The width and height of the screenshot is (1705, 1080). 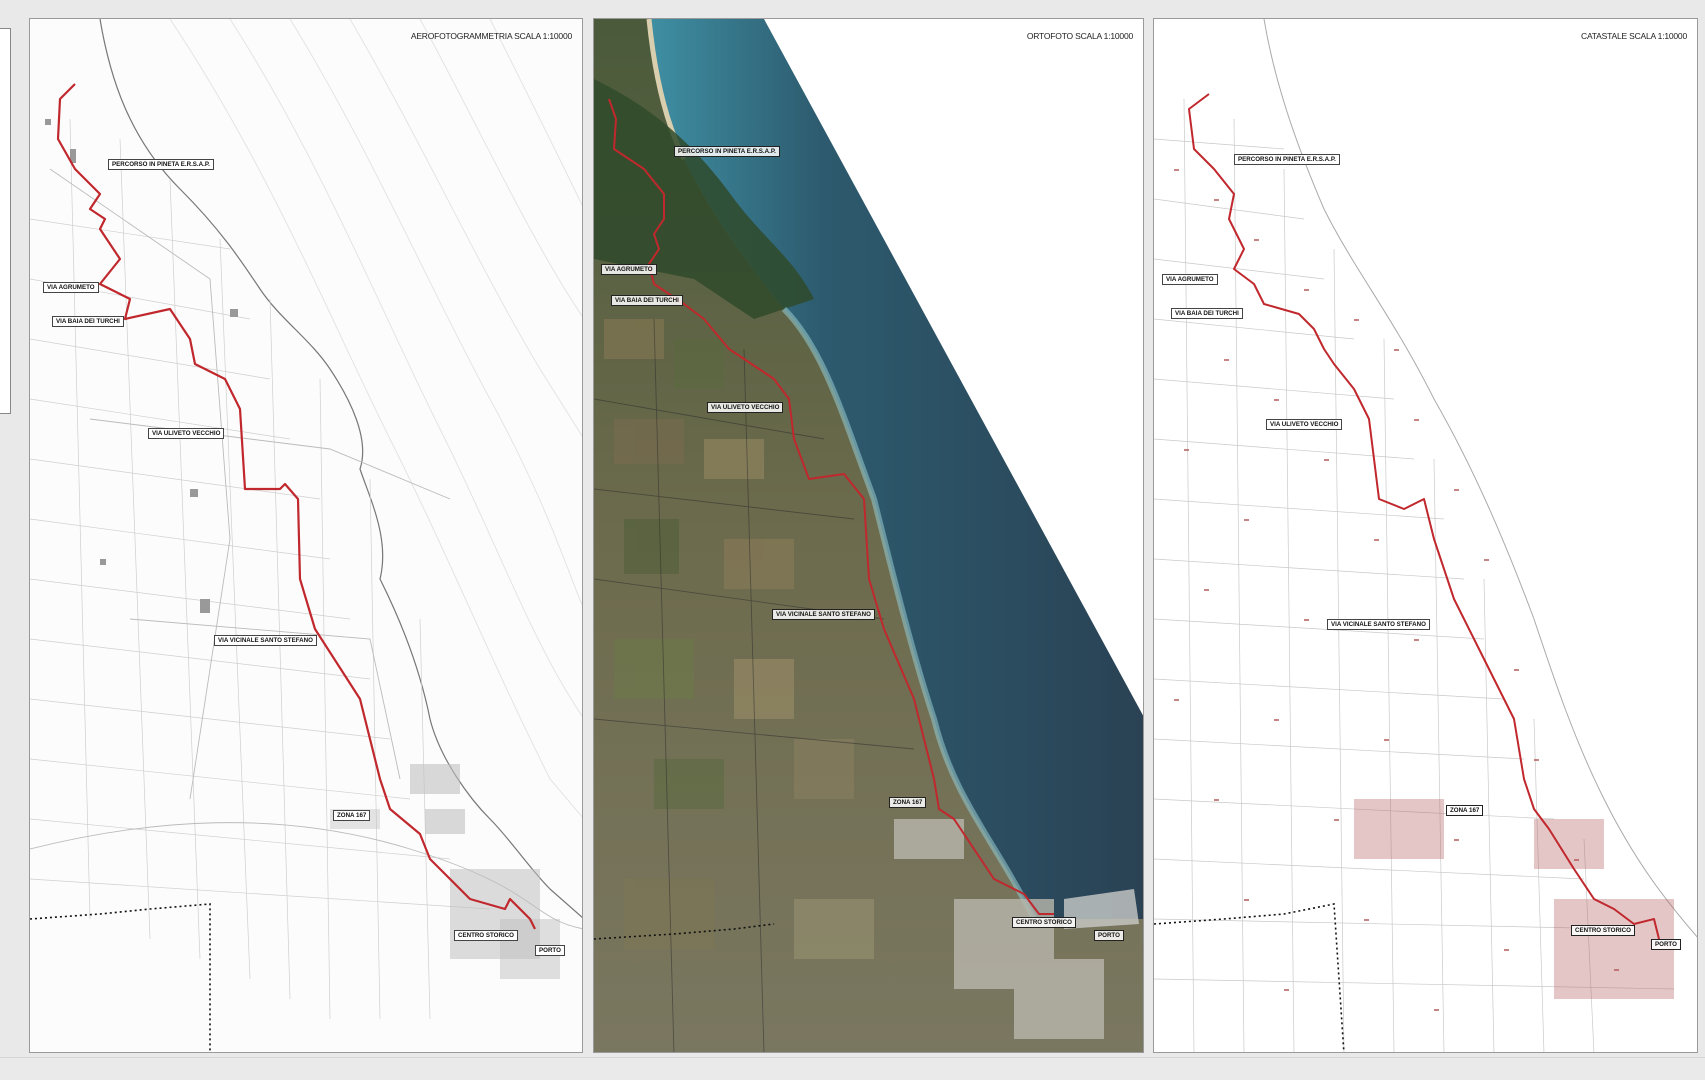 What do you see at coordinates (1634, 36) in the screenshot?
I see `panel-title-cata: CATASTALE SCALA 1:10000` at bounding box center [1634, 36].